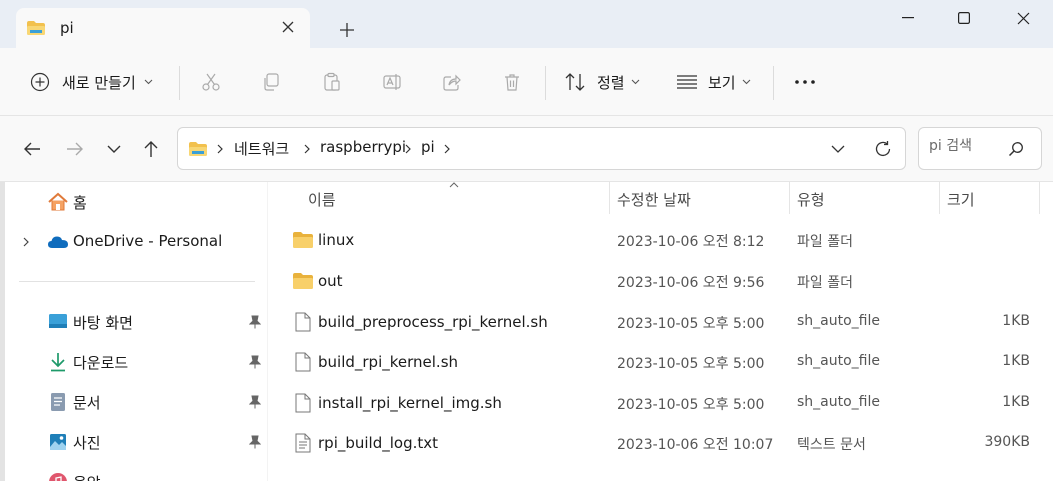 The width and height of the screenshot is (1053, 481). Describe the element at coordinates (695, 445) in the screenshot. I see `file-date: 2023-10-06 오전 10:07` at that location.